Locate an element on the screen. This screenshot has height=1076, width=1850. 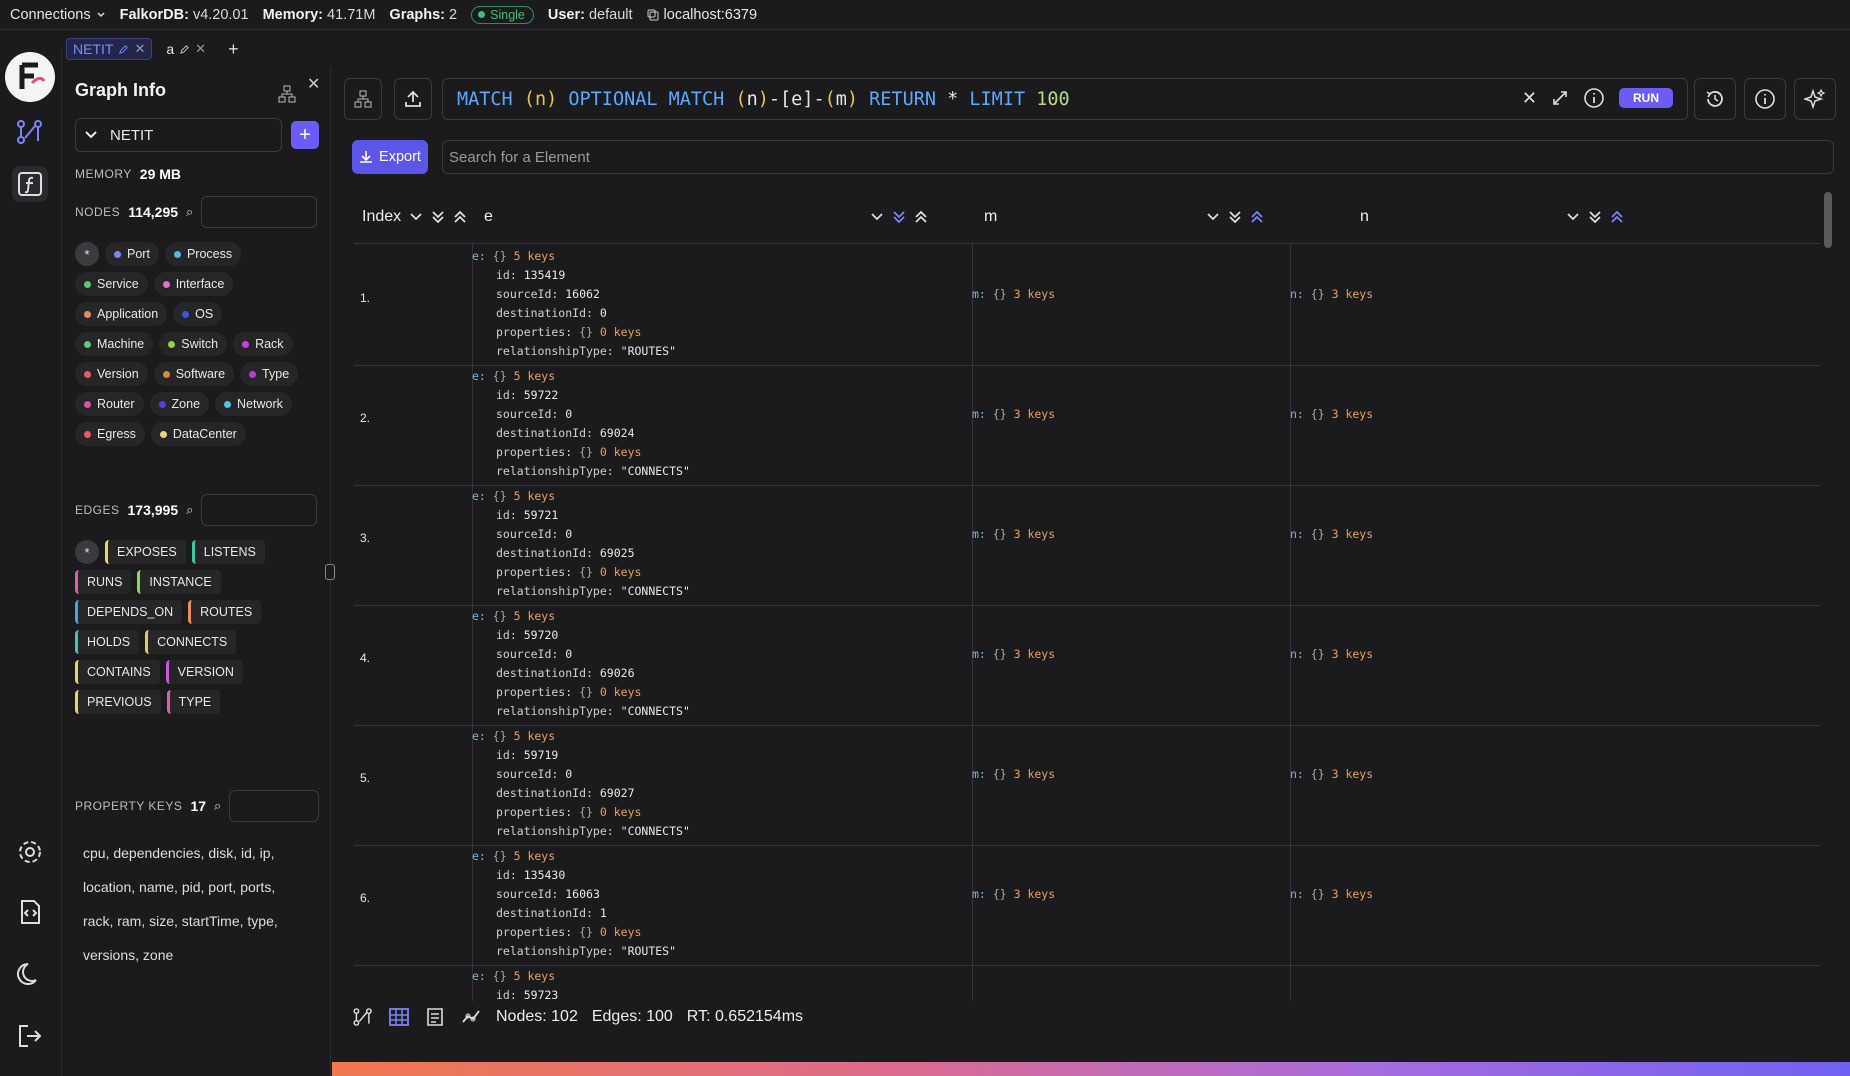
all-edges-chip: * is located at coordinates (87, 552).